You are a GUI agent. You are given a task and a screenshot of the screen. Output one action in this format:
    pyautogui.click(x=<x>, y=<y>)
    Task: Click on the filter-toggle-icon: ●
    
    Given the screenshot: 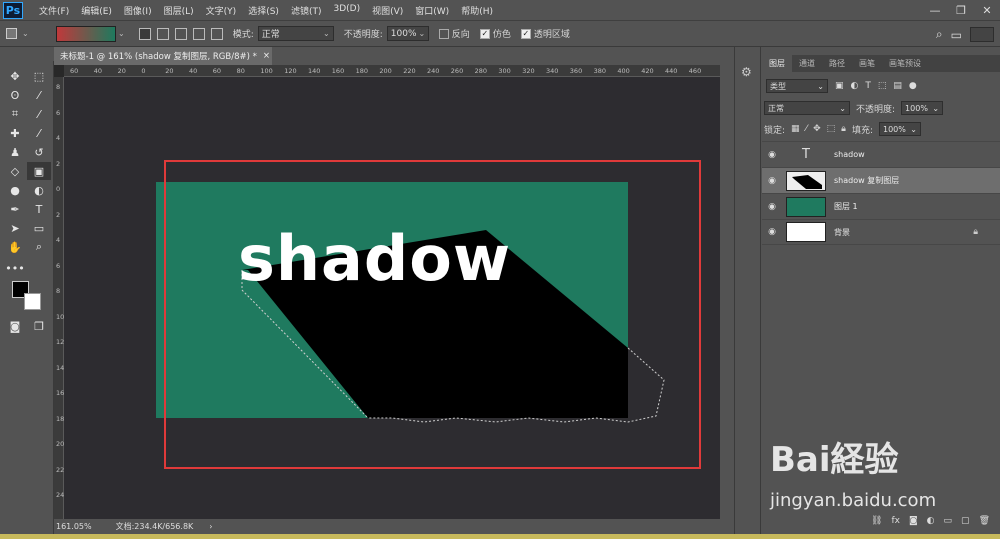 What is the action you would take?
    pyautogui.click(x=913, y=86)
    